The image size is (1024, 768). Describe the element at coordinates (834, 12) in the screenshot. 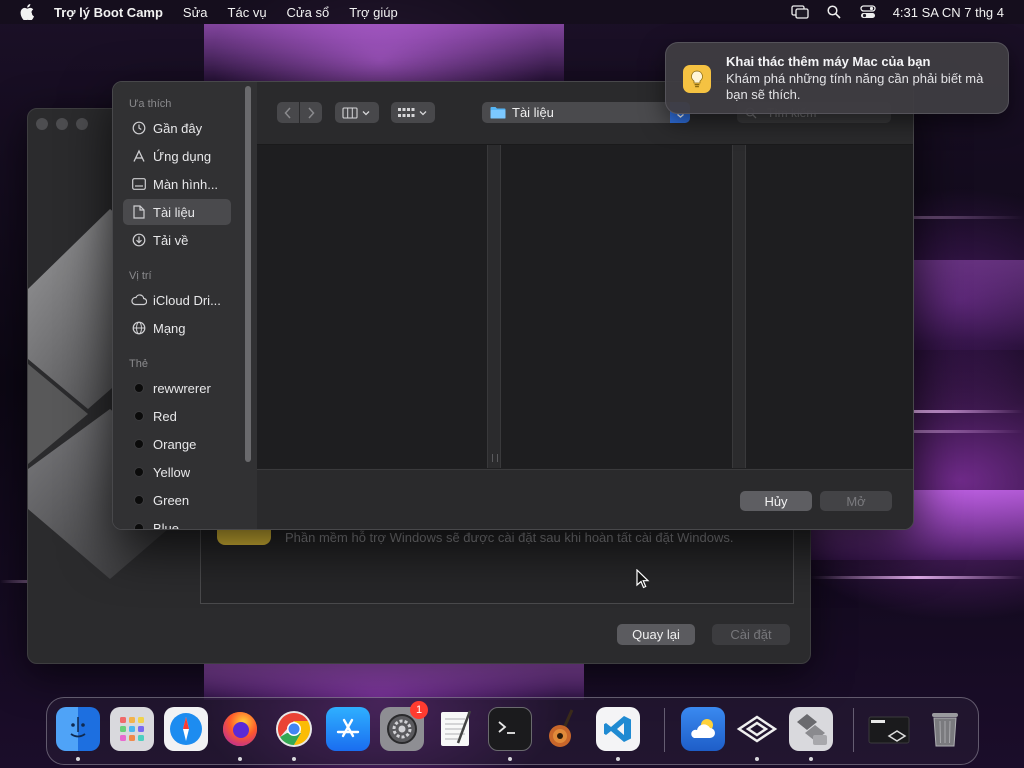

I see `search-icon` at that location.